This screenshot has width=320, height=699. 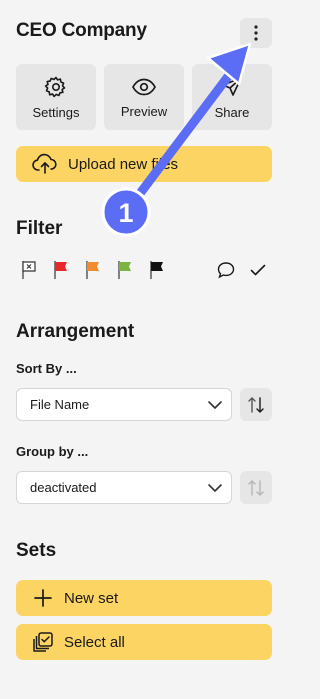 I want to click on settings-label: Settings, so click(x=56, y=112).